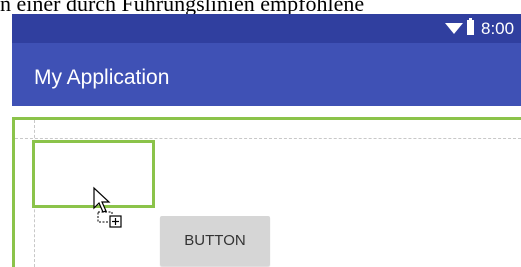  Describe the element at coordinates (215, 241) in the screenshot. I see `button-widget: BUTTON` at that location.